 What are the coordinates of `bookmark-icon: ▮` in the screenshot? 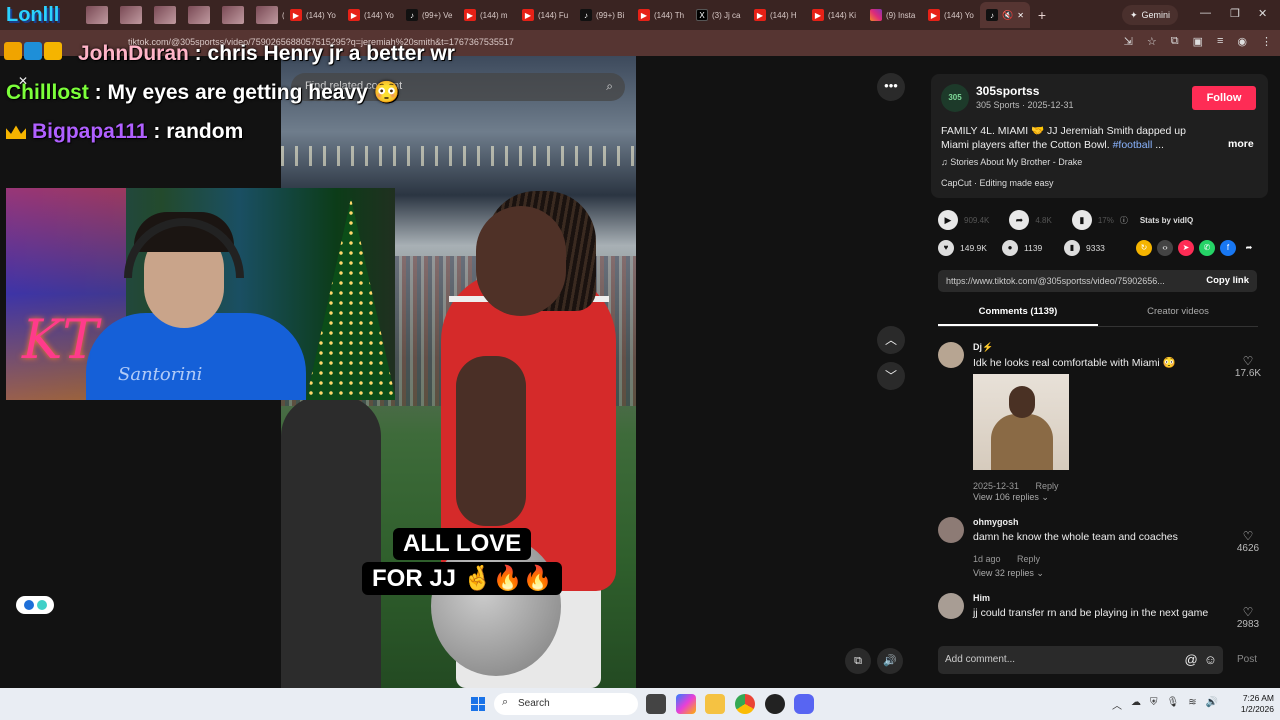 It's located at (1072, 248).